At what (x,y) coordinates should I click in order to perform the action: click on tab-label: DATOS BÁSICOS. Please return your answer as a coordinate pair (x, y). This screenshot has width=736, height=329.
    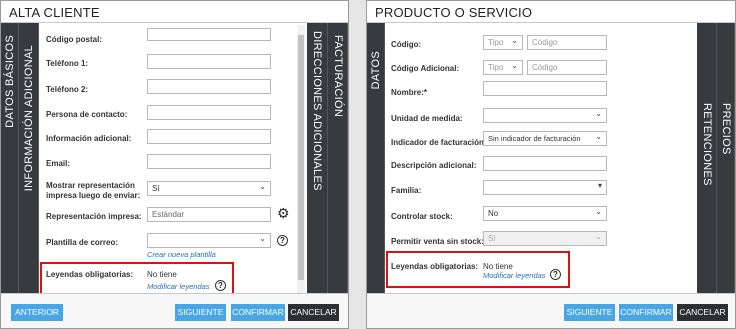
    Looking at the image, I should click on (10, 81).